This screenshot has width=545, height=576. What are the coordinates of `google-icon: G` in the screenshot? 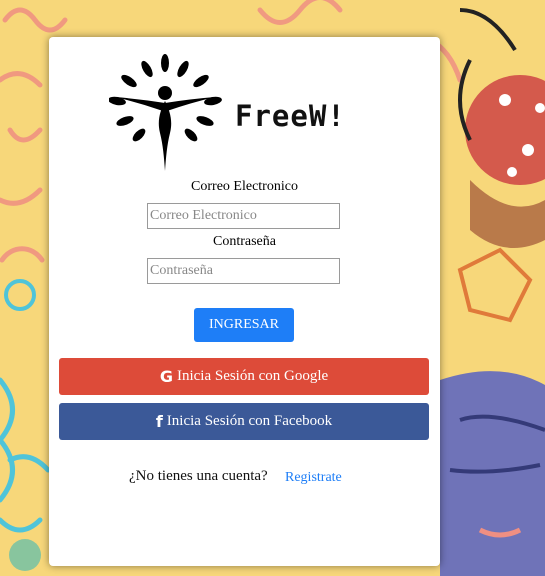 It's located at (166, 376).